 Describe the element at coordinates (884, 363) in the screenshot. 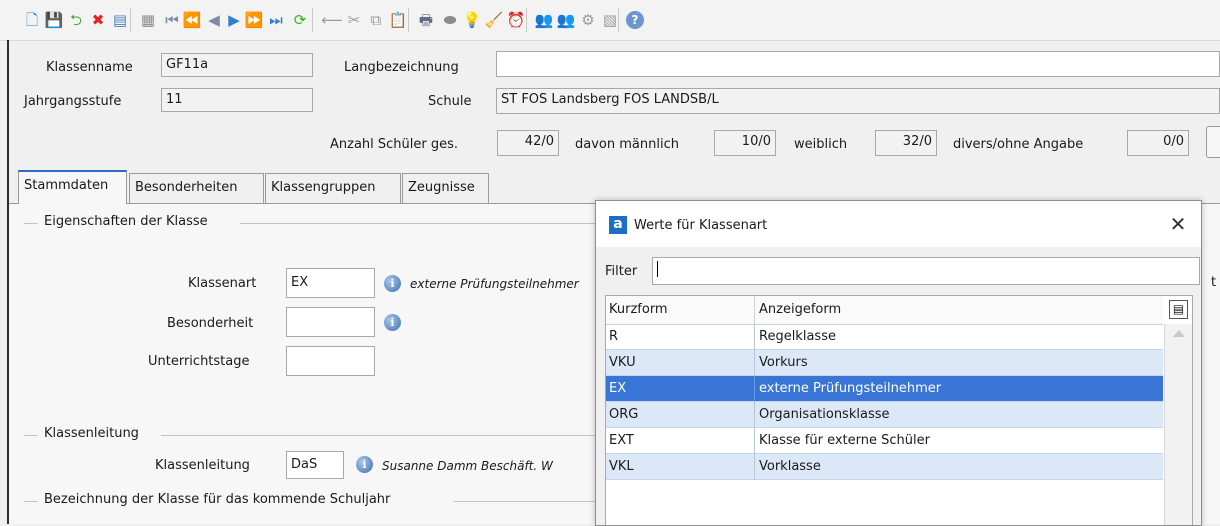

I see `table-row: VKU Vorkurs` at that location.